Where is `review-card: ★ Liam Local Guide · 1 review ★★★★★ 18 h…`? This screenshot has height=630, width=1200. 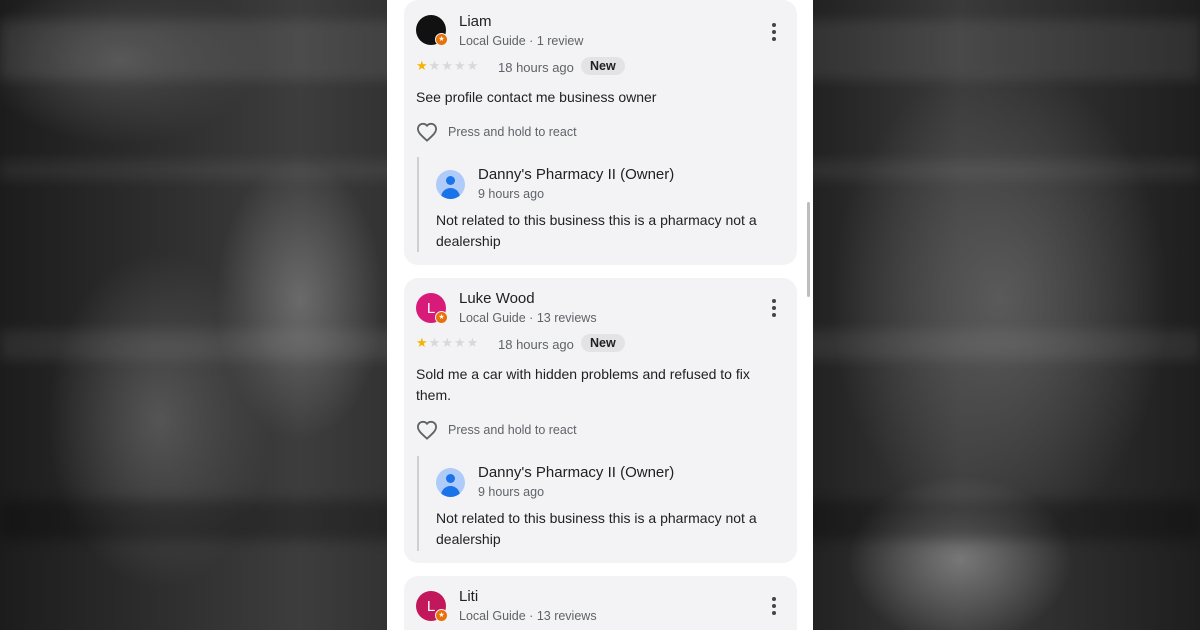
review-card: ★ Liam Local Guide · 1 review ★★★★★ 18 h… is located at coordinates (600, 132).